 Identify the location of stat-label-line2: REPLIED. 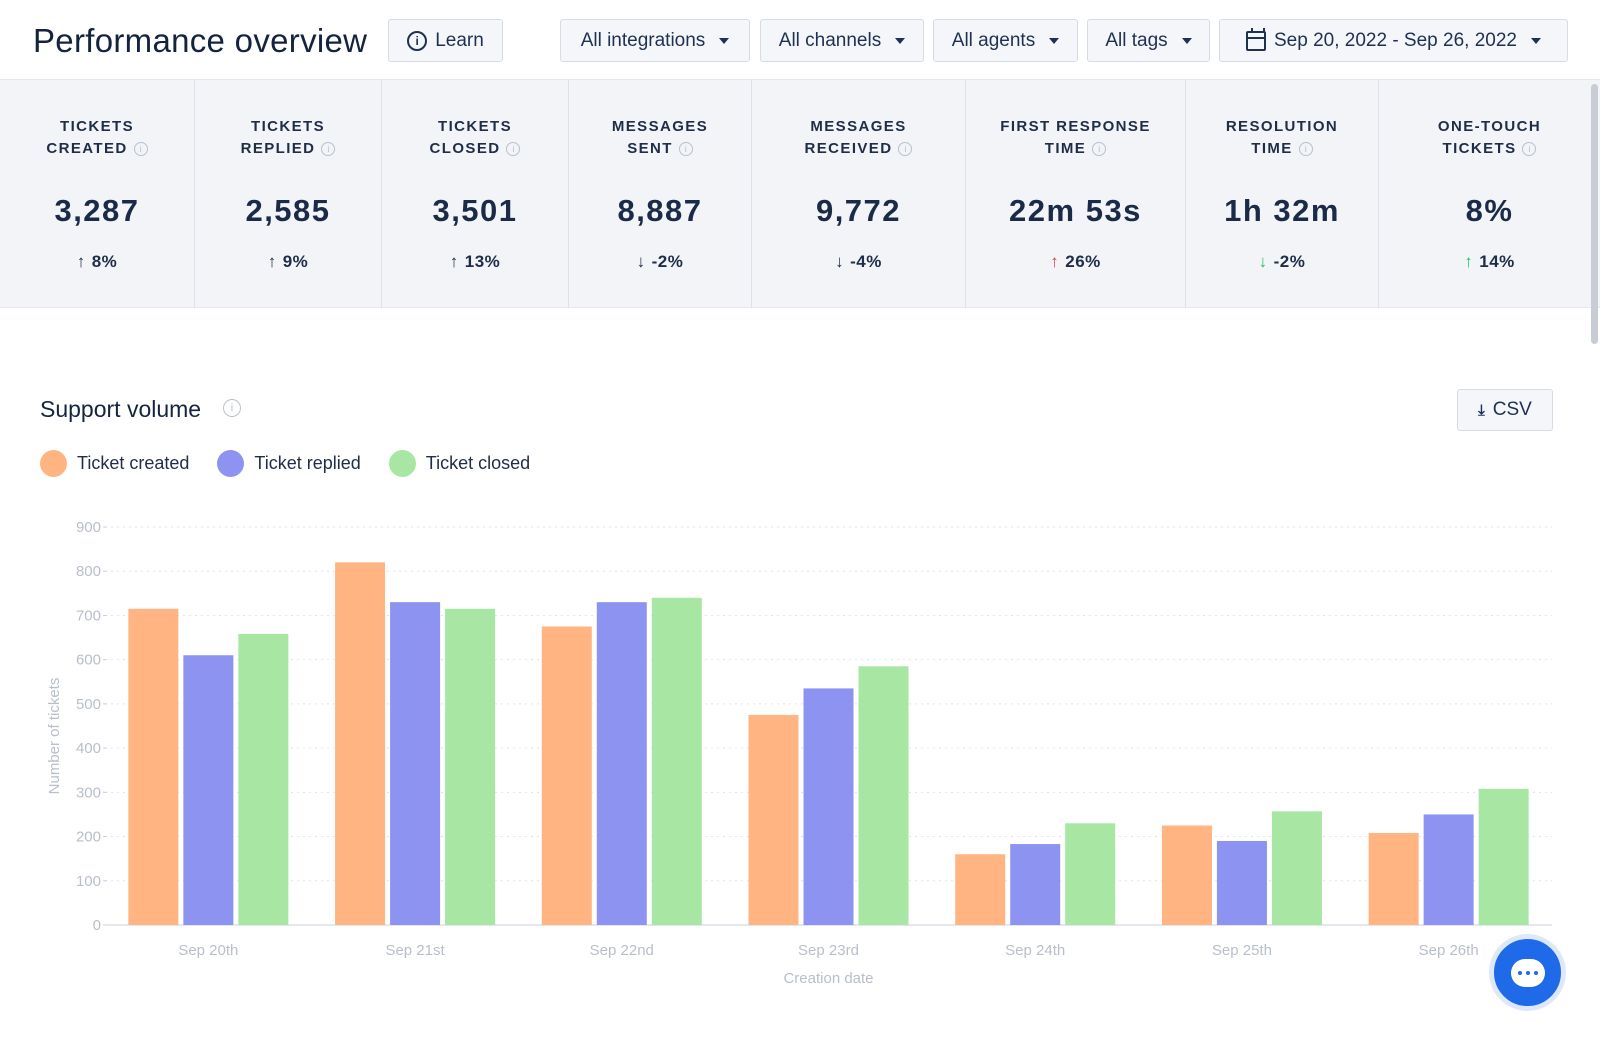
(278, 148).